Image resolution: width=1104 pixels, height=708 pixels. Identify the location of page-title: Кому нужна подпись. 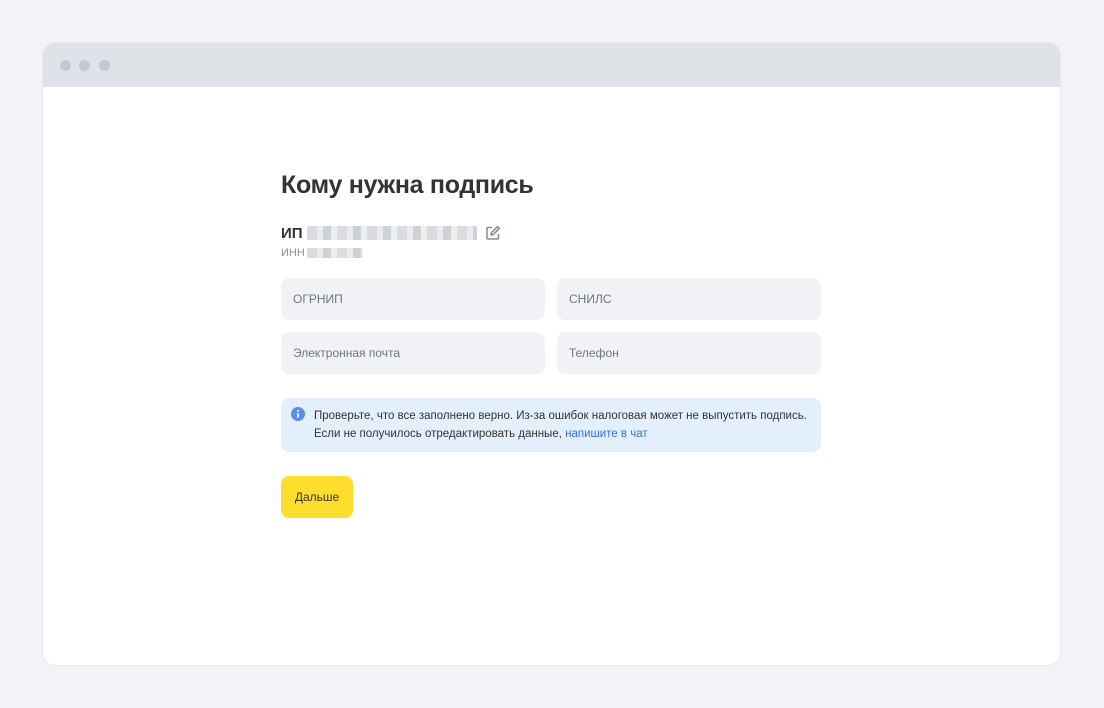
(407, 185).